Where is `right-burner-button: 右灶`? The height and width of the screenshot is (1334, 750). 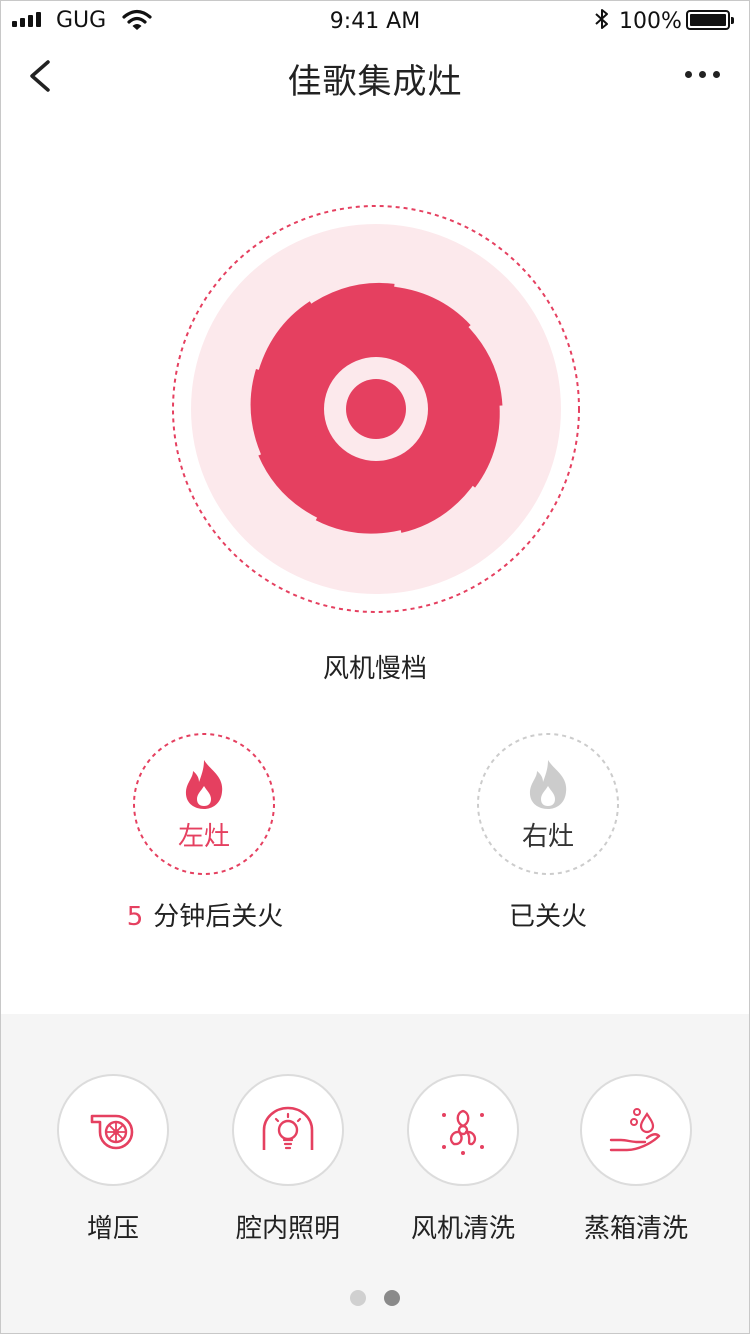 right-burner-button: 右灶 is located at coordinates (548, 804).